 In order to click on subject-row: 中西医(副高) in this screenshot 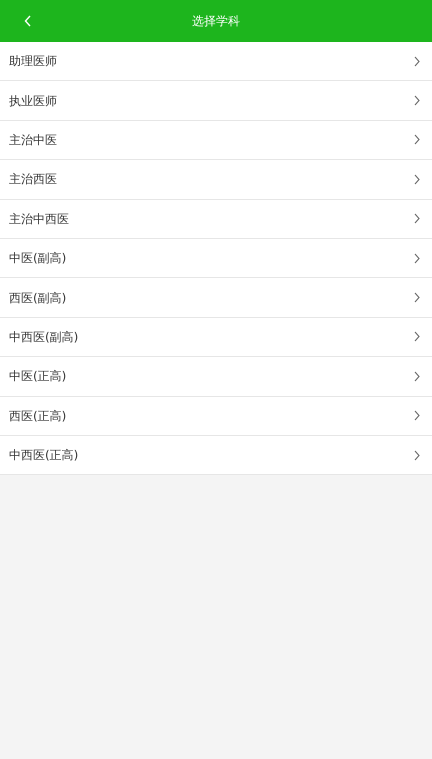, I will do `click(216, 338)`.